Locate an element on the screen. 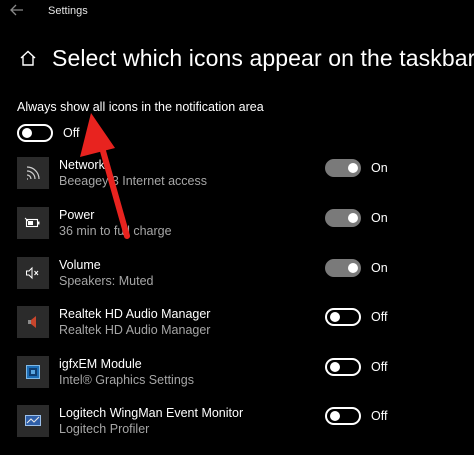  always-show-toggle-row: Off is located at coordinates (48, 133).